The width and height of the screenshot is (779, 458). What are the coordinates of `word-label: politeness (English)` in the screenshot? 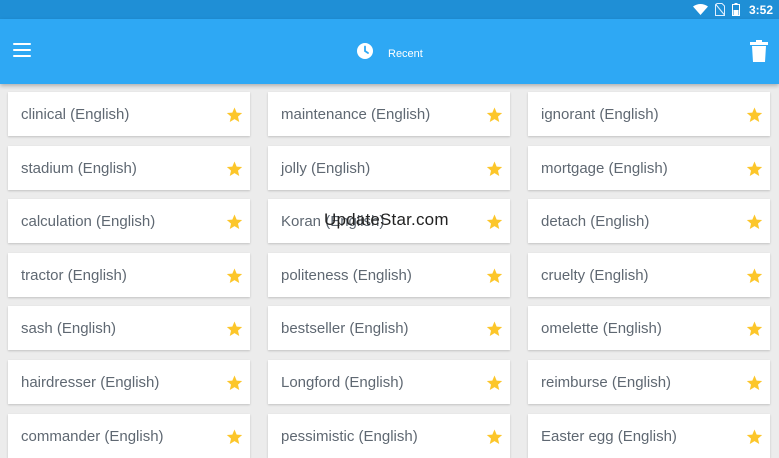 It's located at (346, 275).